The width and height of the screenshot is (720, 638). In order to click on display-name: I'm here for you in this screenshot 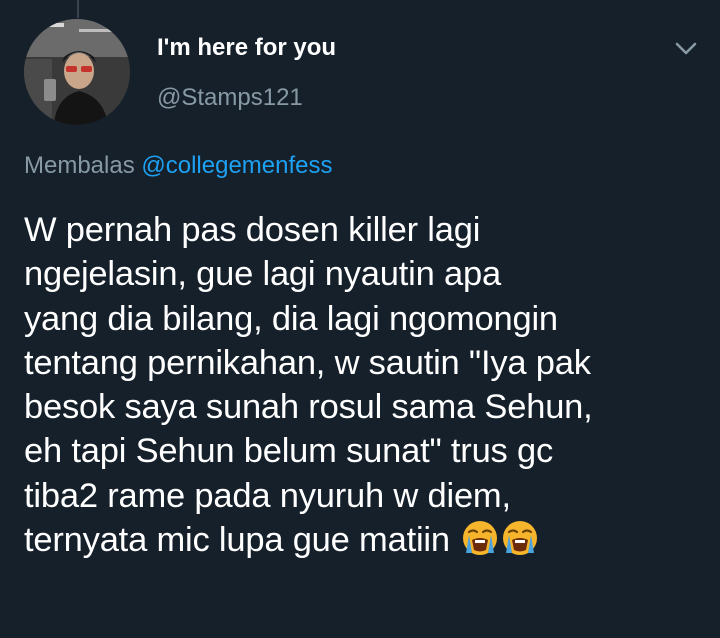, I will do `click(246, 48)`.